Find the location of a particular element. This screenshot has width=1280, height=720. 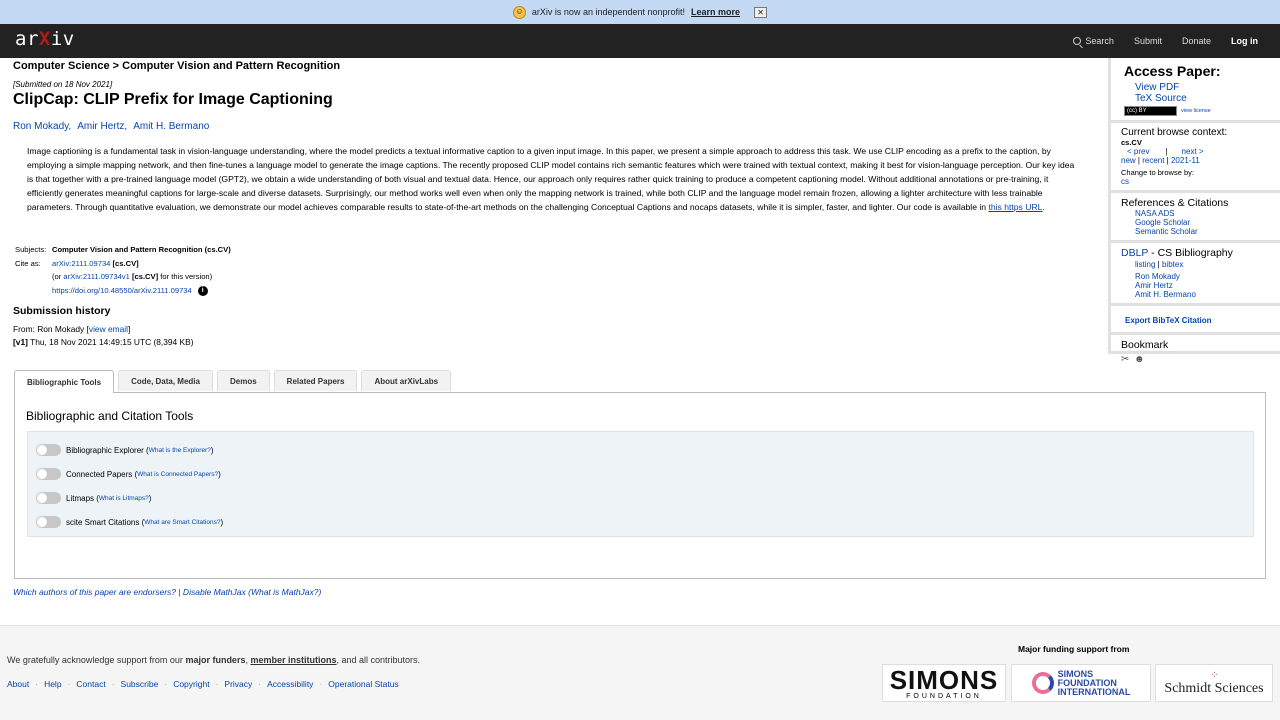

tab-about-arxivlabs: About arXivLabs is located at coordinates (406, 380).